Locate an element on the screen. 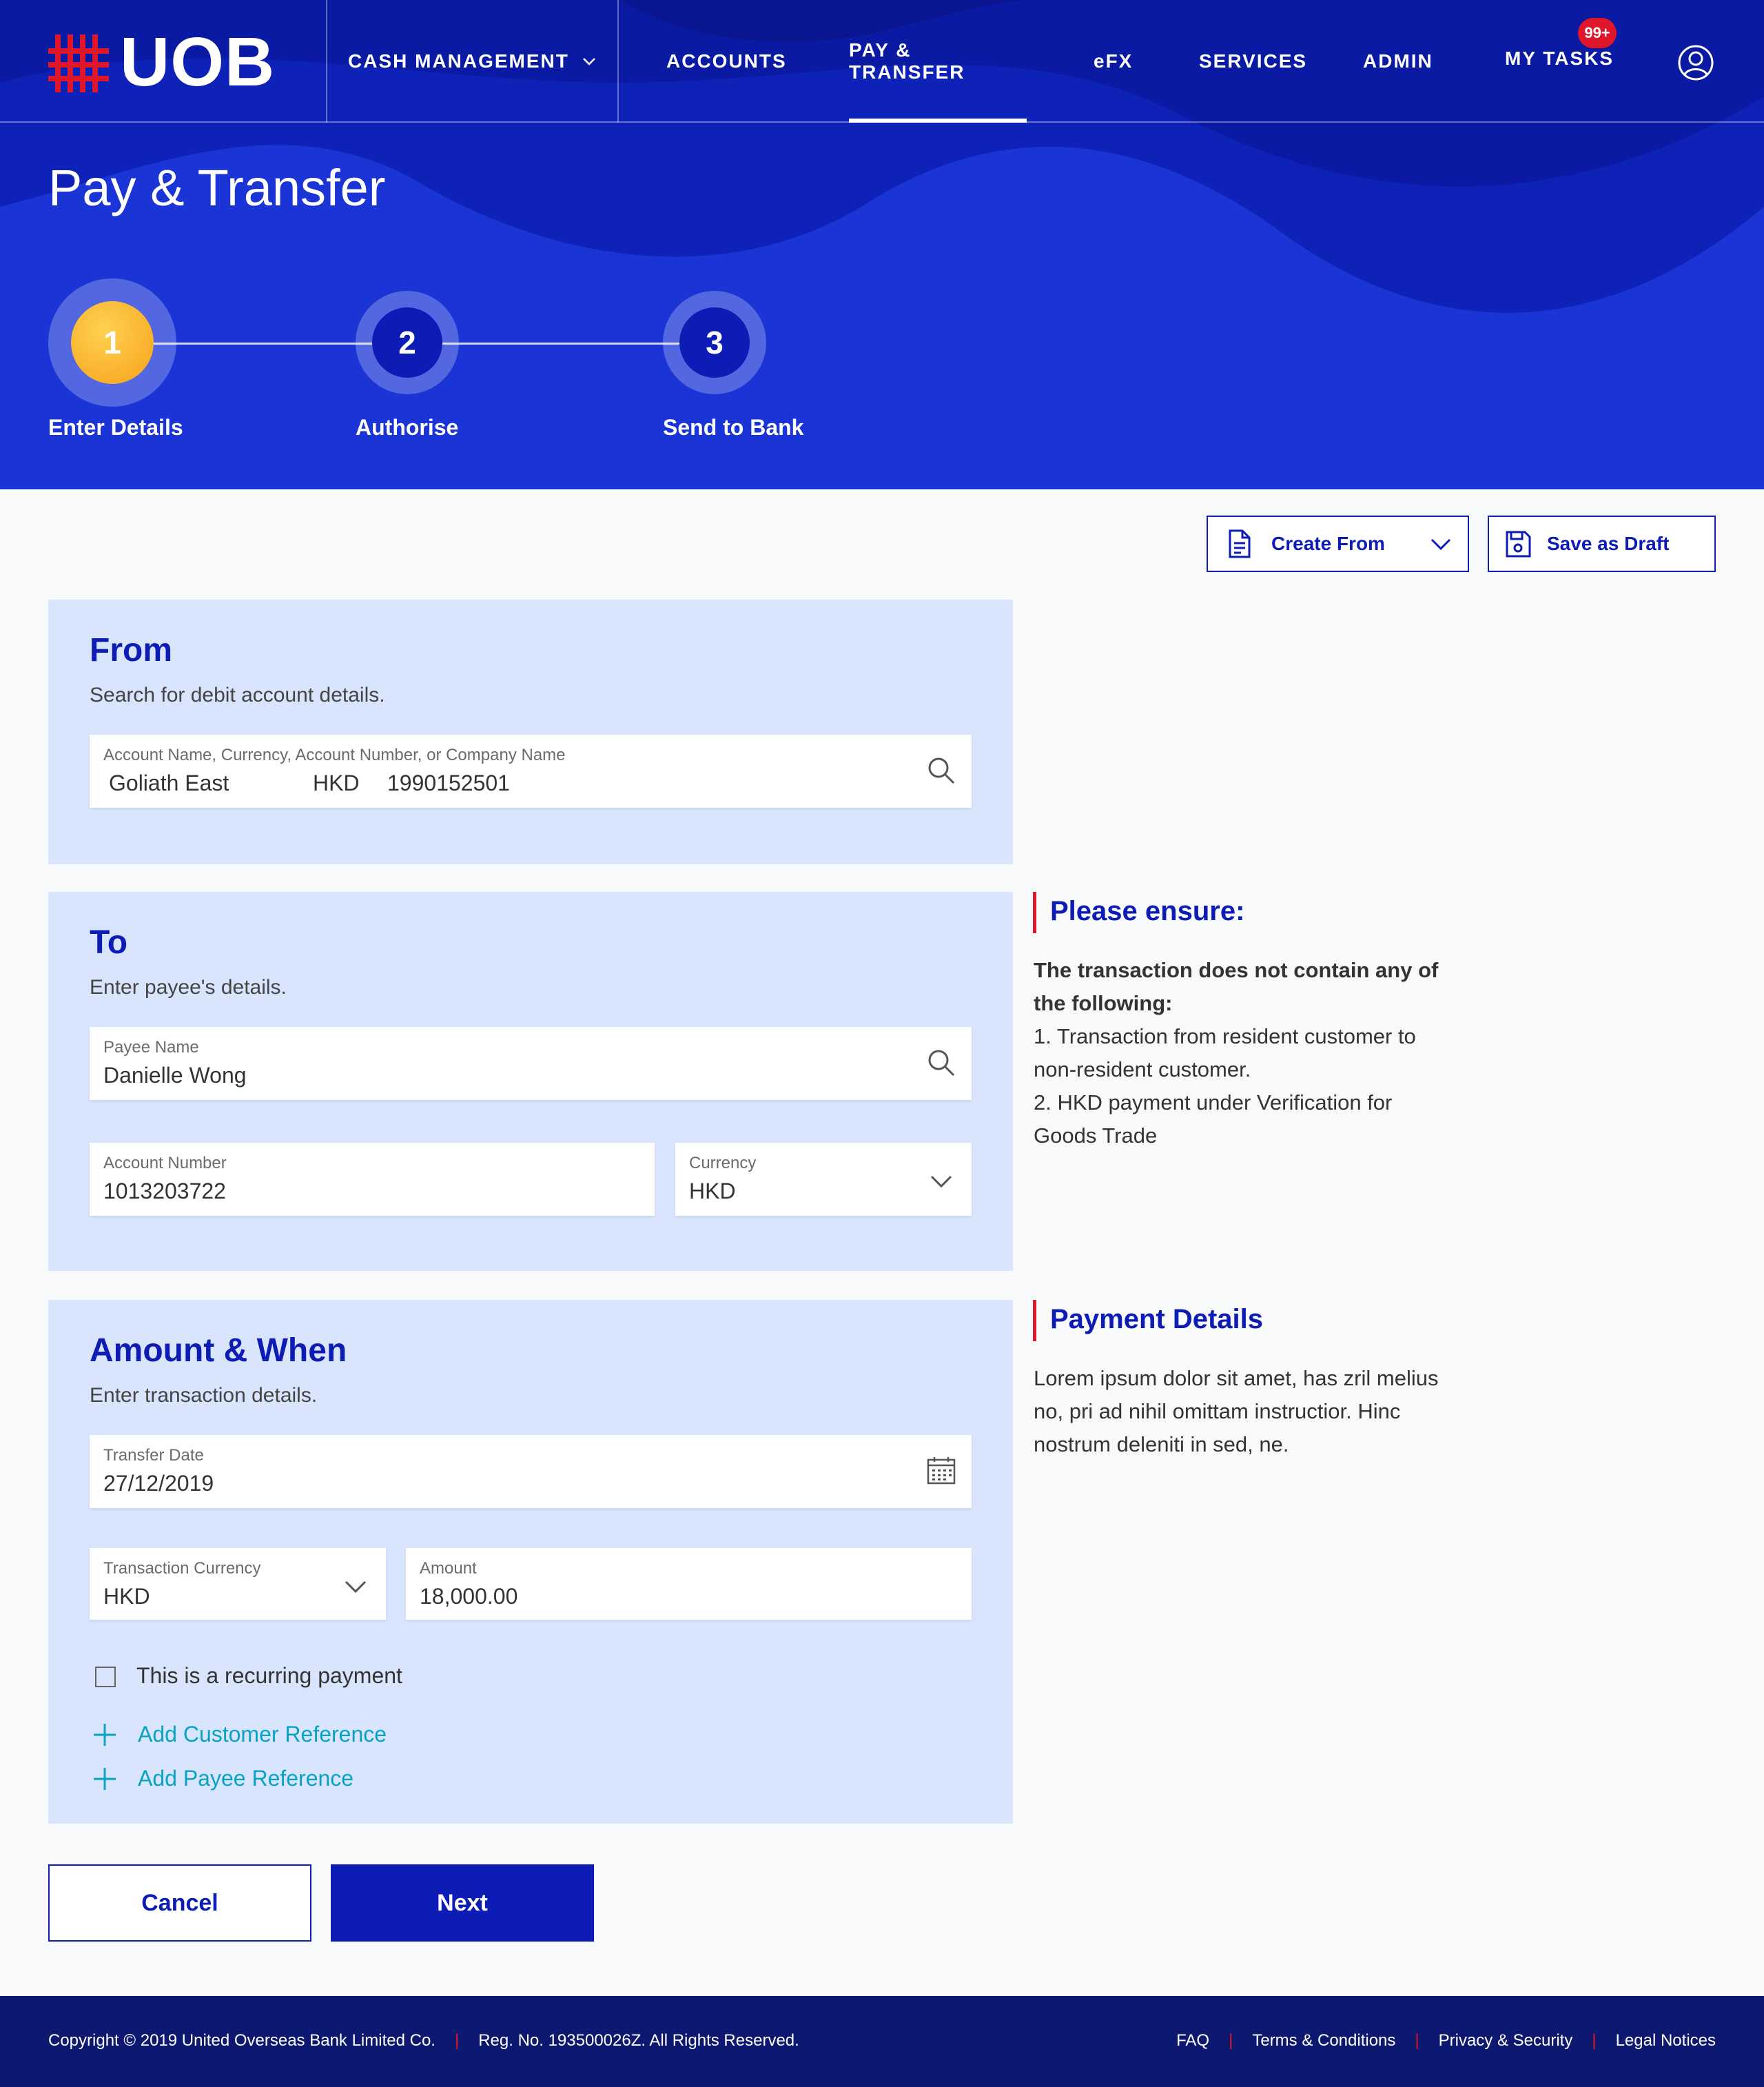  step-number: 3 is located at coordinates (714, 342).